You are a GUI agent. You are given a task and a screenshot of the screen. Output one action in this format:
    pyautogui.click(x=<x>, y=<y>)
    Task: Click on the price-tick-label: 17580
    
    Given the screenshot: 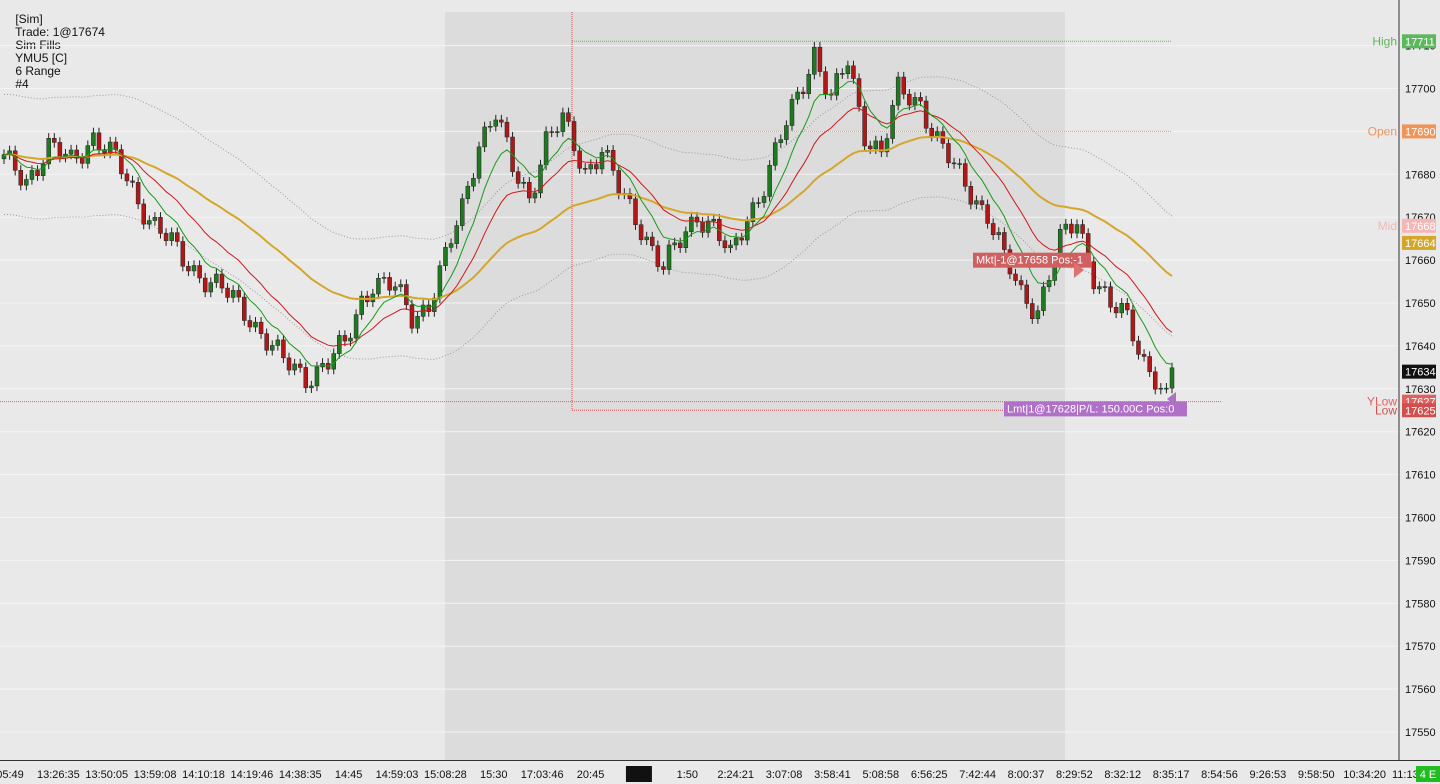 What is the action you would take?
    pyautogui.click(x=1420, y=604)
    